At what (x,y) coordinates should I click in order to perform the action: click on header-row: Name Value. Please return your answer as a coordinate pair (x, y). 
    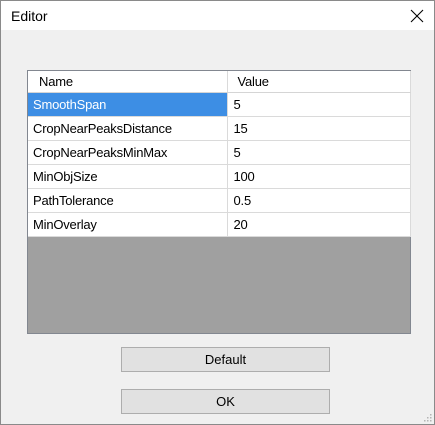
    Looking at the image, I should click on (219, 82).